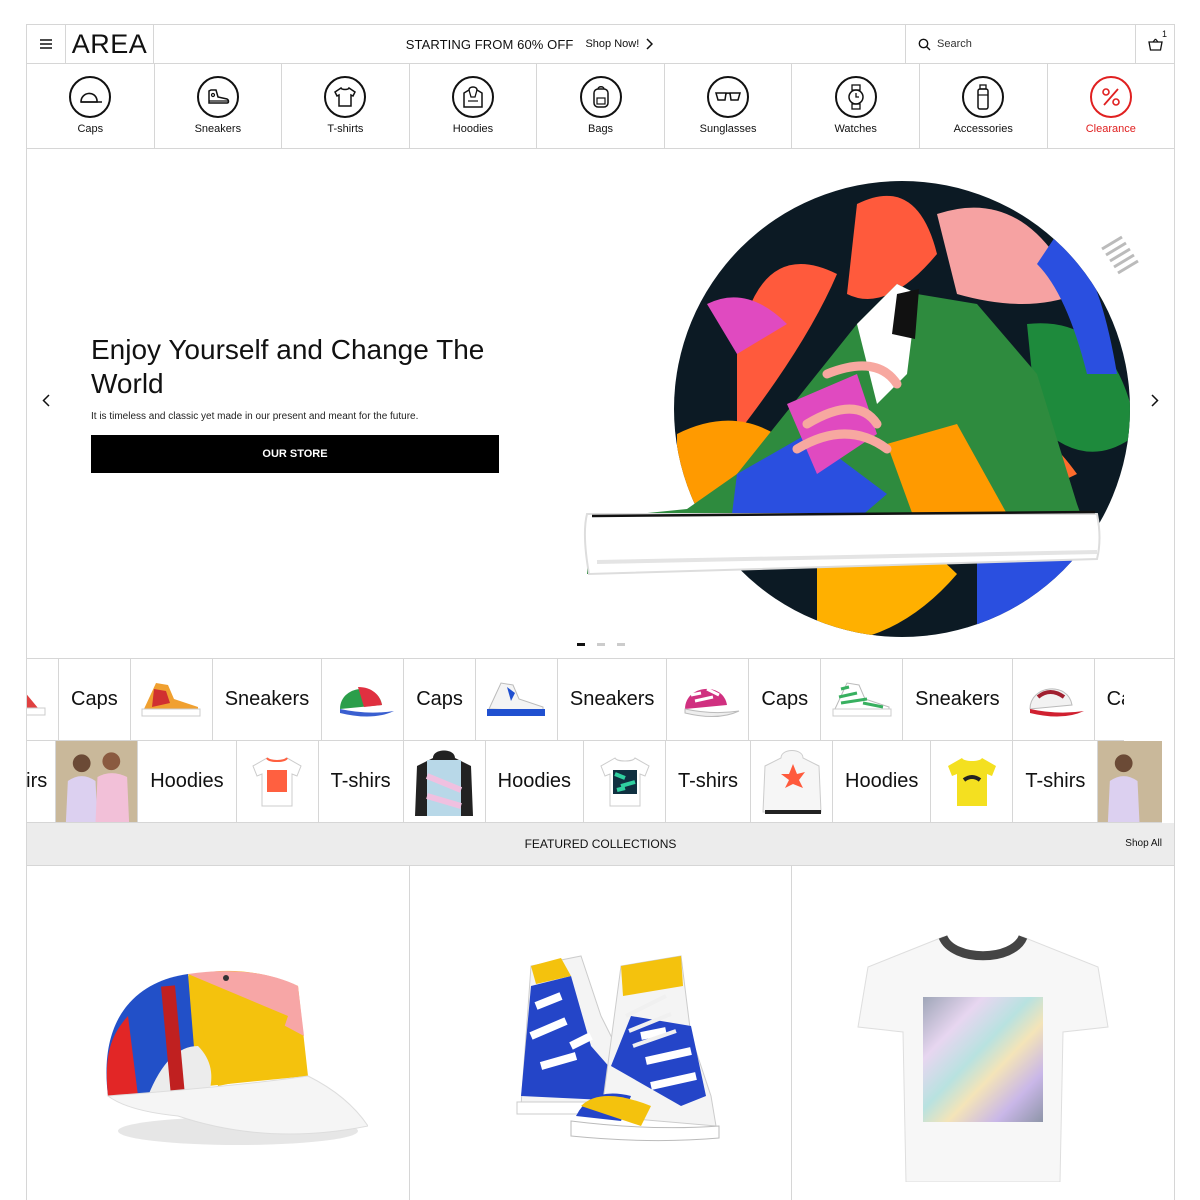 This screenshot has width=1200, height=1200. I want to click on promo-banner: STARTING FROM 60% OFF Shop Now!, so click(530, 44).